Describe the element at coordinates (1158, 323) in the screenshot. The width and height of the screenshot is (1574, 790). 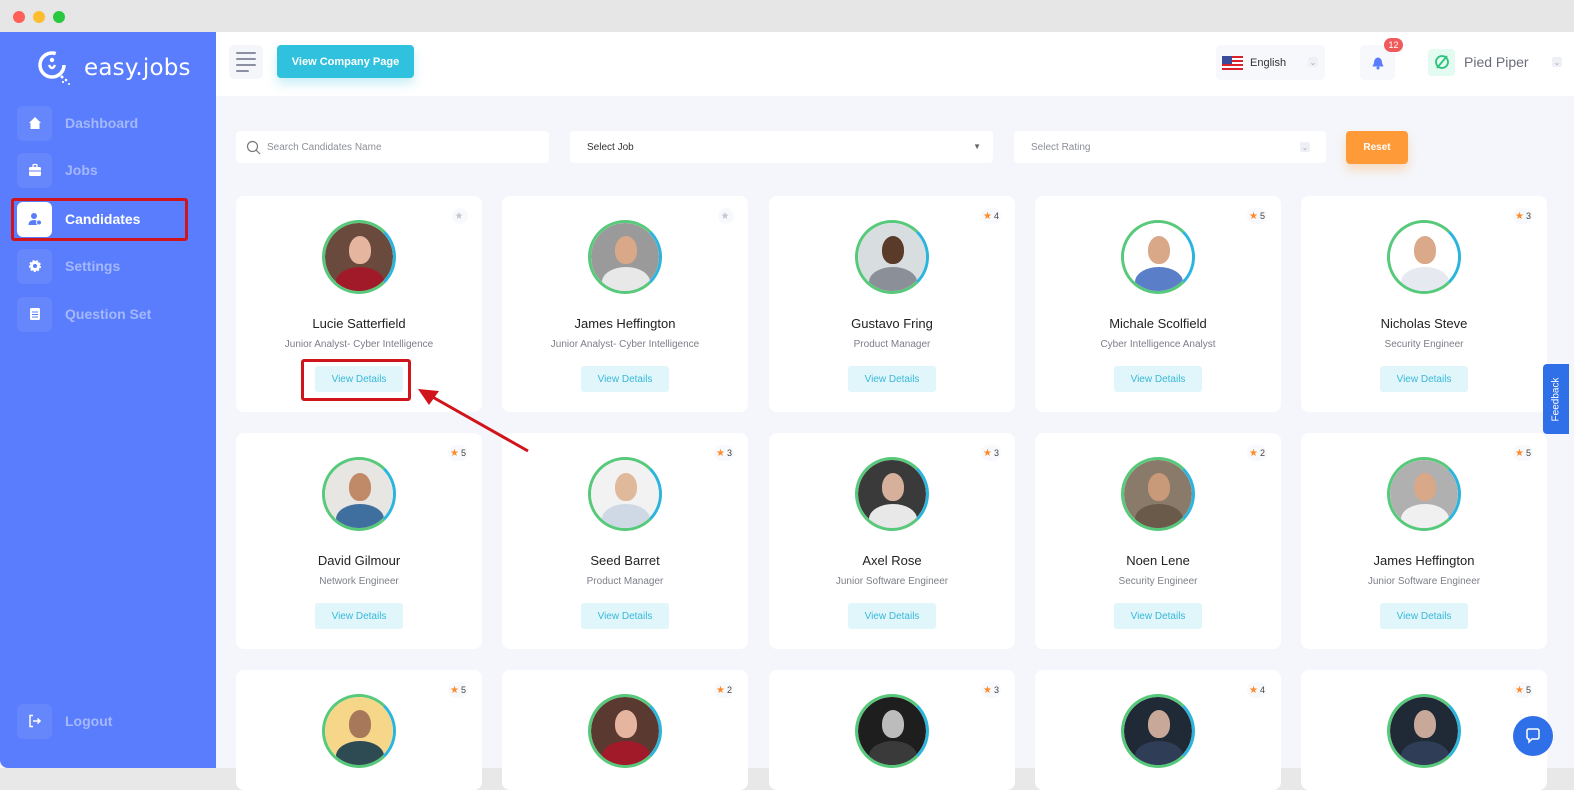
I see `candidate-name: Michale Scolfield` at that location.